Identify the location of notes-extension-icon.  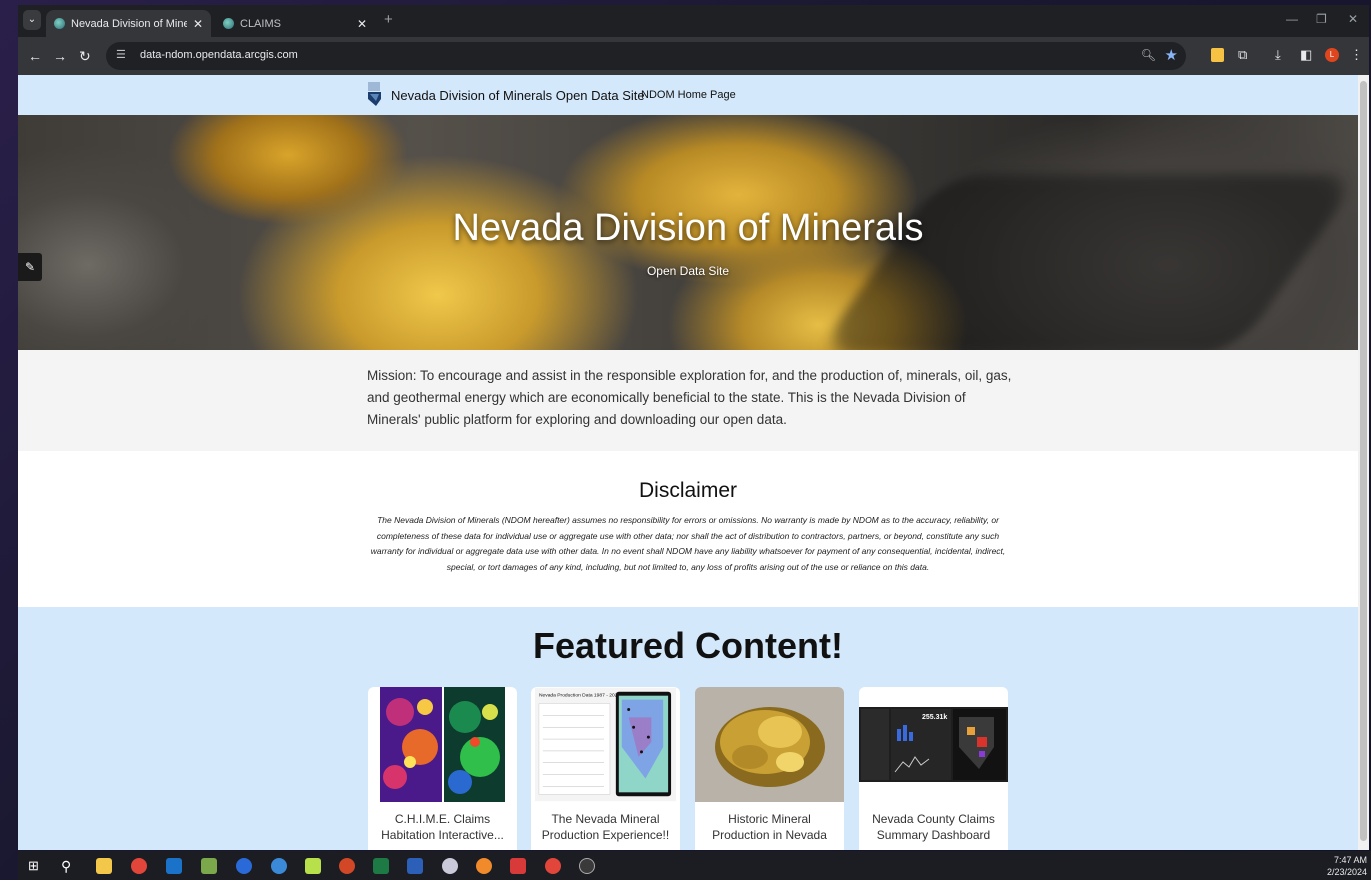
(1217, 55).